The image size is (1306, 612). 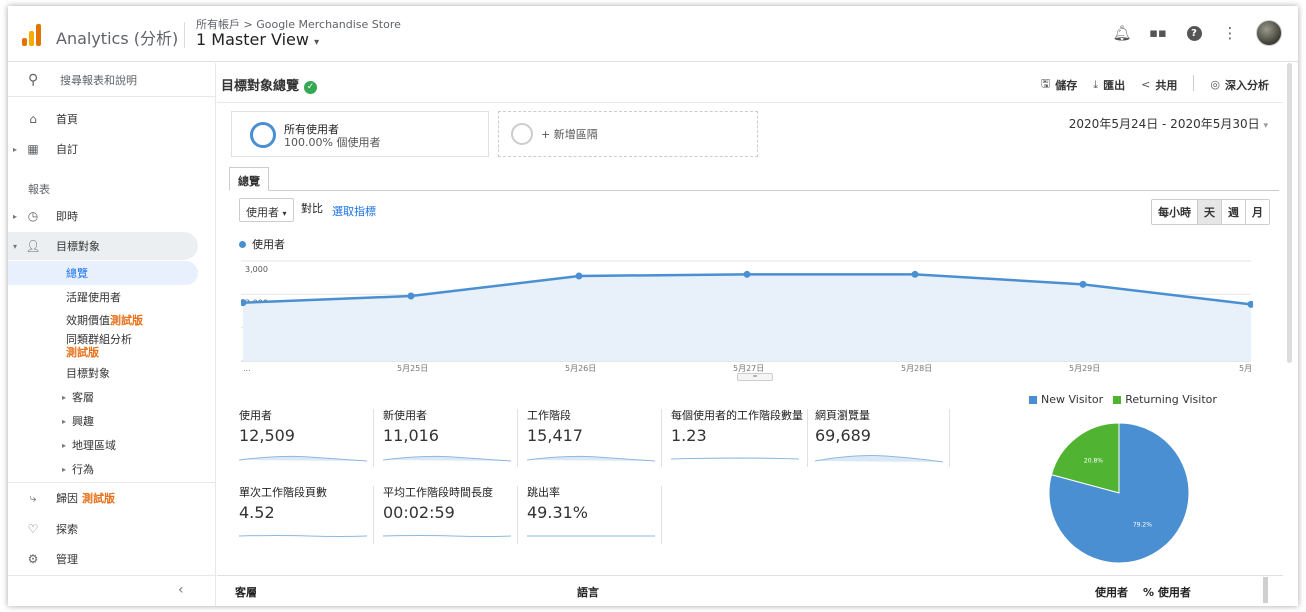 What do you see at coordinates (33, 119) in the screenshot?
I see `home-icon: ⌂` at bounding box center [33, 119].